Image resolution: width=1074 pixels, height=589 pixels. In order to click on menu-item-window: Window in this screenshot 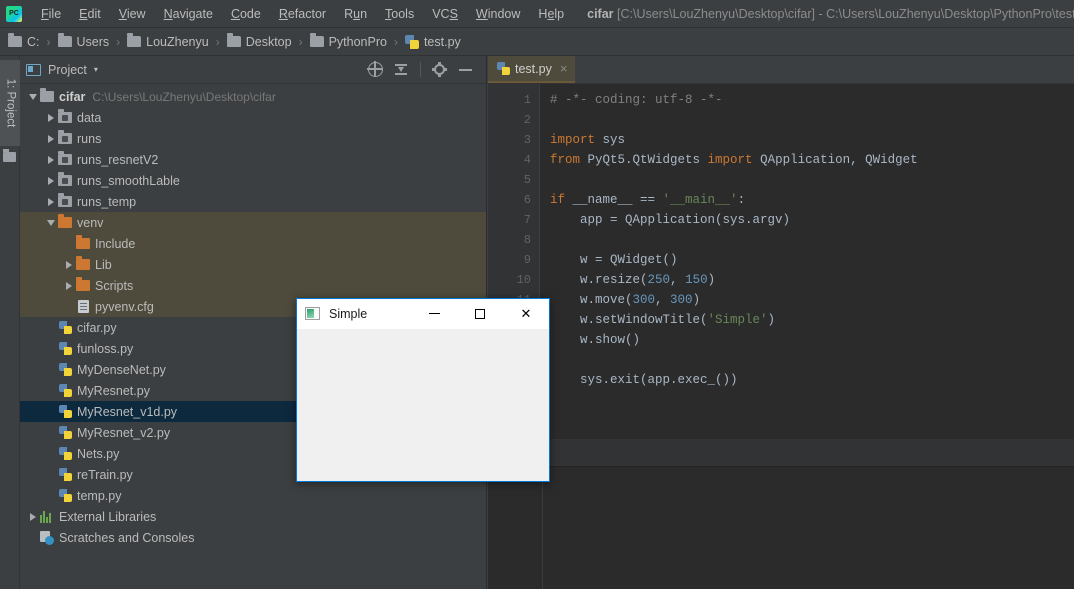, I will do `click(498, 14)`.